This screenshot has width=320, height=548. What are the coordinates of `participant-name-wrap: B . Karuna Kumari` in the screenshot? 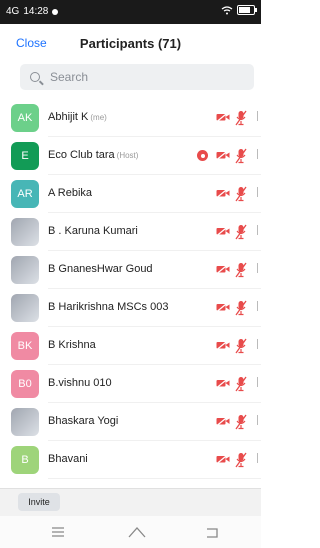 It's located at (93, 231).